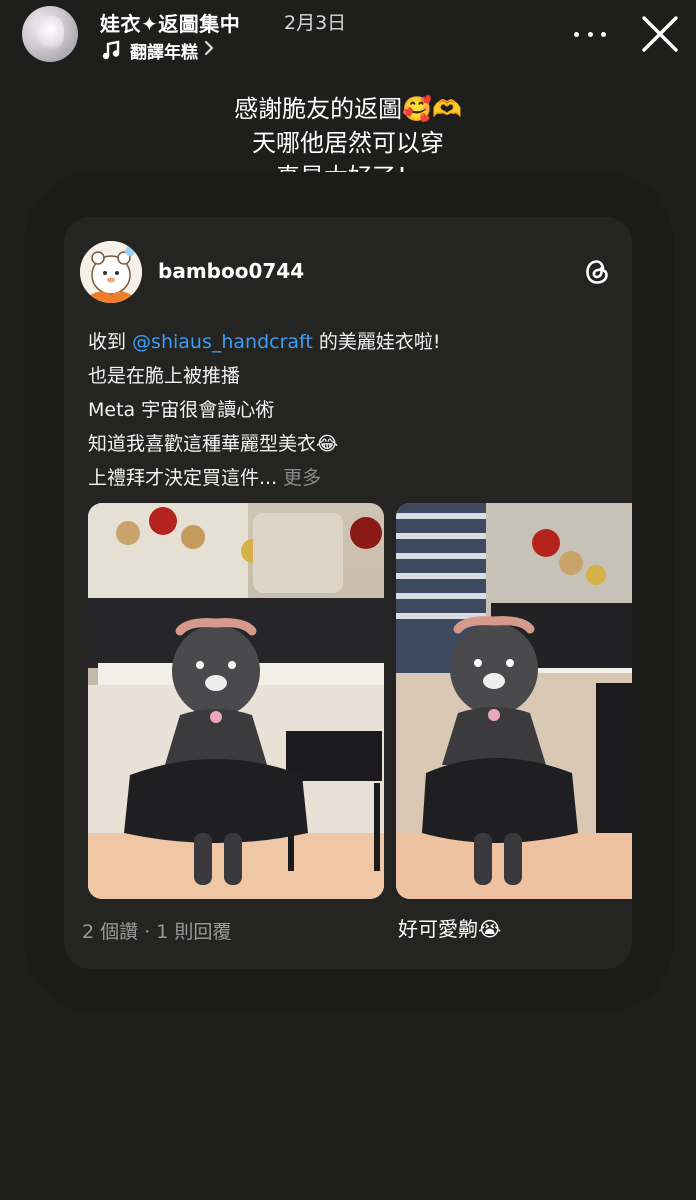 The image size is (696, 1200). What do you see at coordinates (299, 478) in the screenshot?
I see `more-link: 更多` at bounding box center [299, 478].